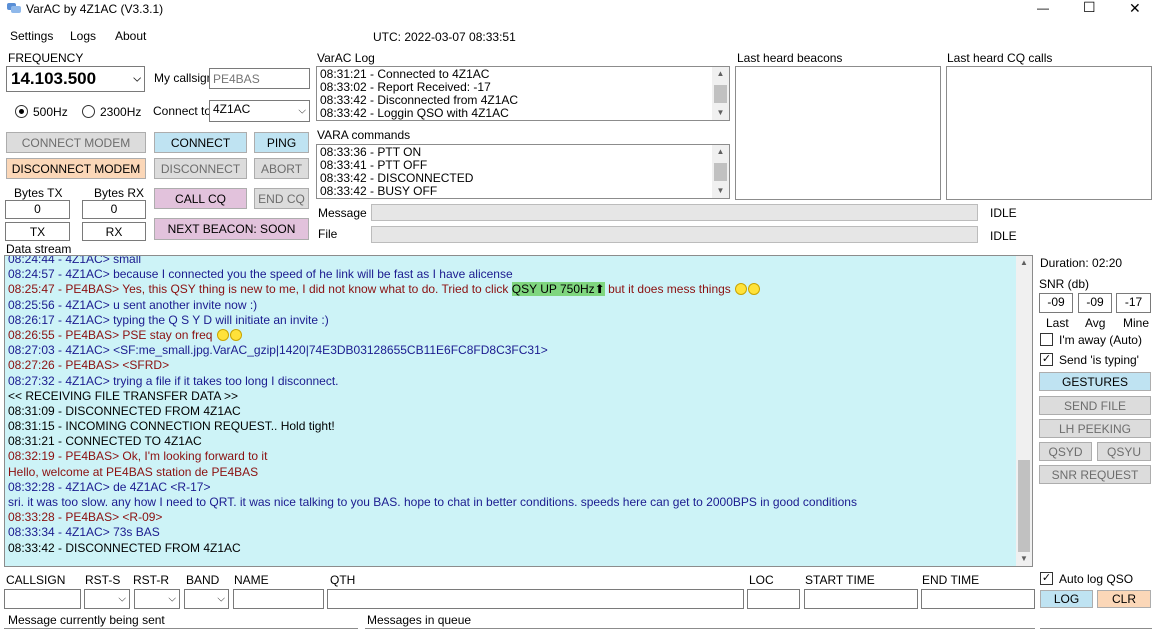 Image resolution: width=1155 pixels, height=630 pixels. I want to click on beacons-list, so click(838, 133).